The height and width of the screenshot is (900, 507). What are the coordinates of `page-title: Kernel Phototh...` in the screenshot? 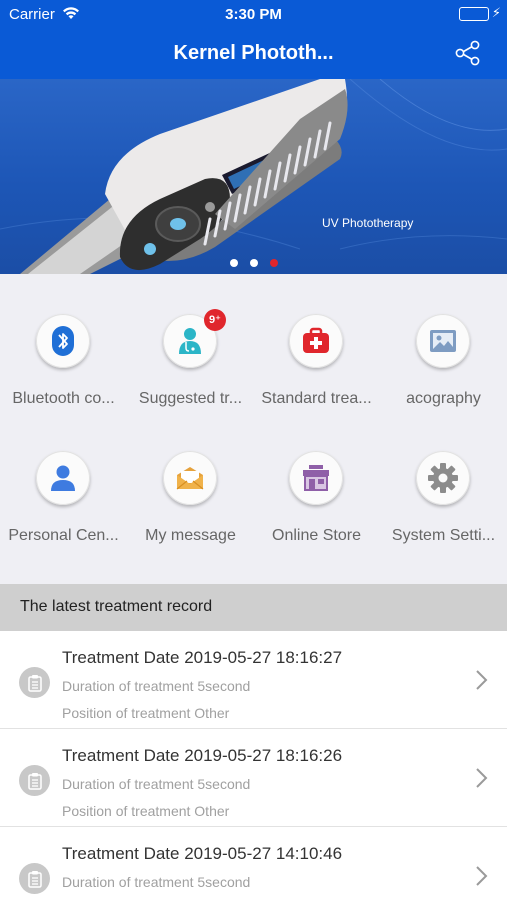 It's located at (253, 53).